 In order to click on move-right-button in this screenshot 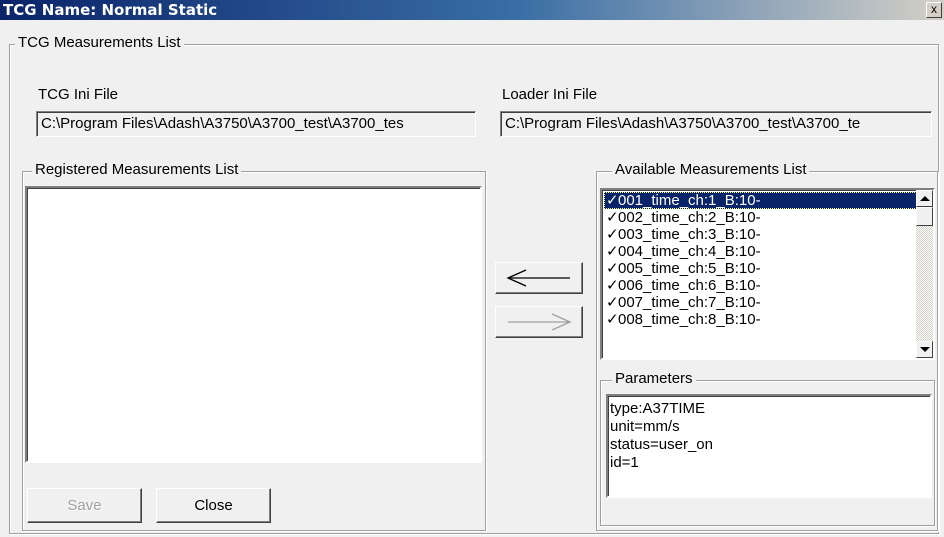, I will do `click(539, 322)`.